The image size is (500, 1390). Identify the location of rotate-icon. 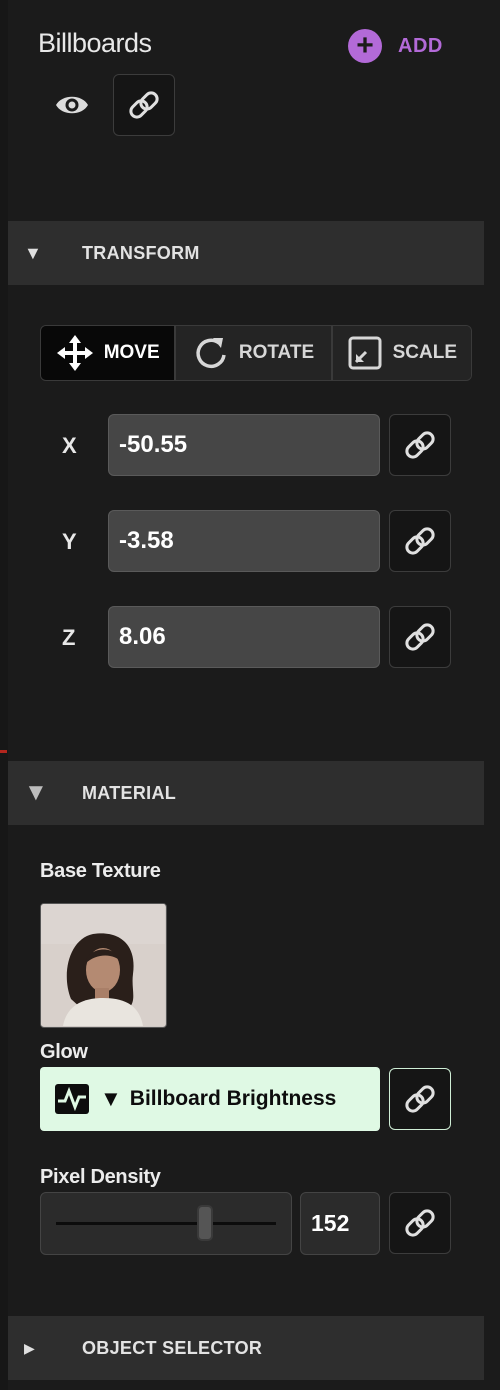
(211, 353).